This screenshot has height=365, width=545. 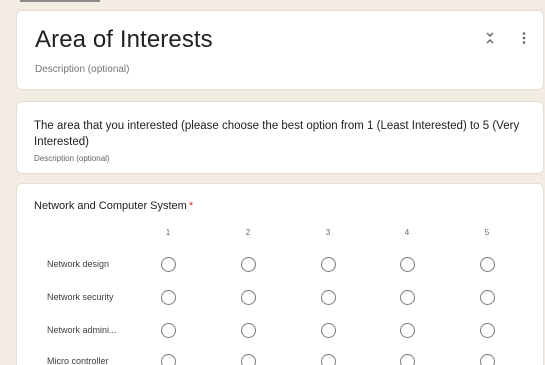 What do you see at coordinates (487, 232) in the screenshot?
I see `column-header-5: 5` at bounding box center [487, 232].